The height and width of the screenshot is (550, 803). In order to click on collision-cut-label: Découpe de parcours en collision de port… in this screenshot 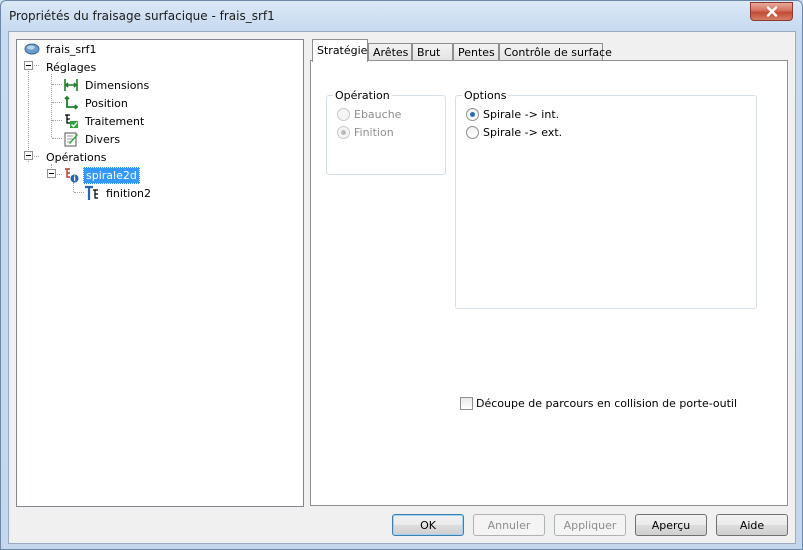, I will do `click(607, 403)`.